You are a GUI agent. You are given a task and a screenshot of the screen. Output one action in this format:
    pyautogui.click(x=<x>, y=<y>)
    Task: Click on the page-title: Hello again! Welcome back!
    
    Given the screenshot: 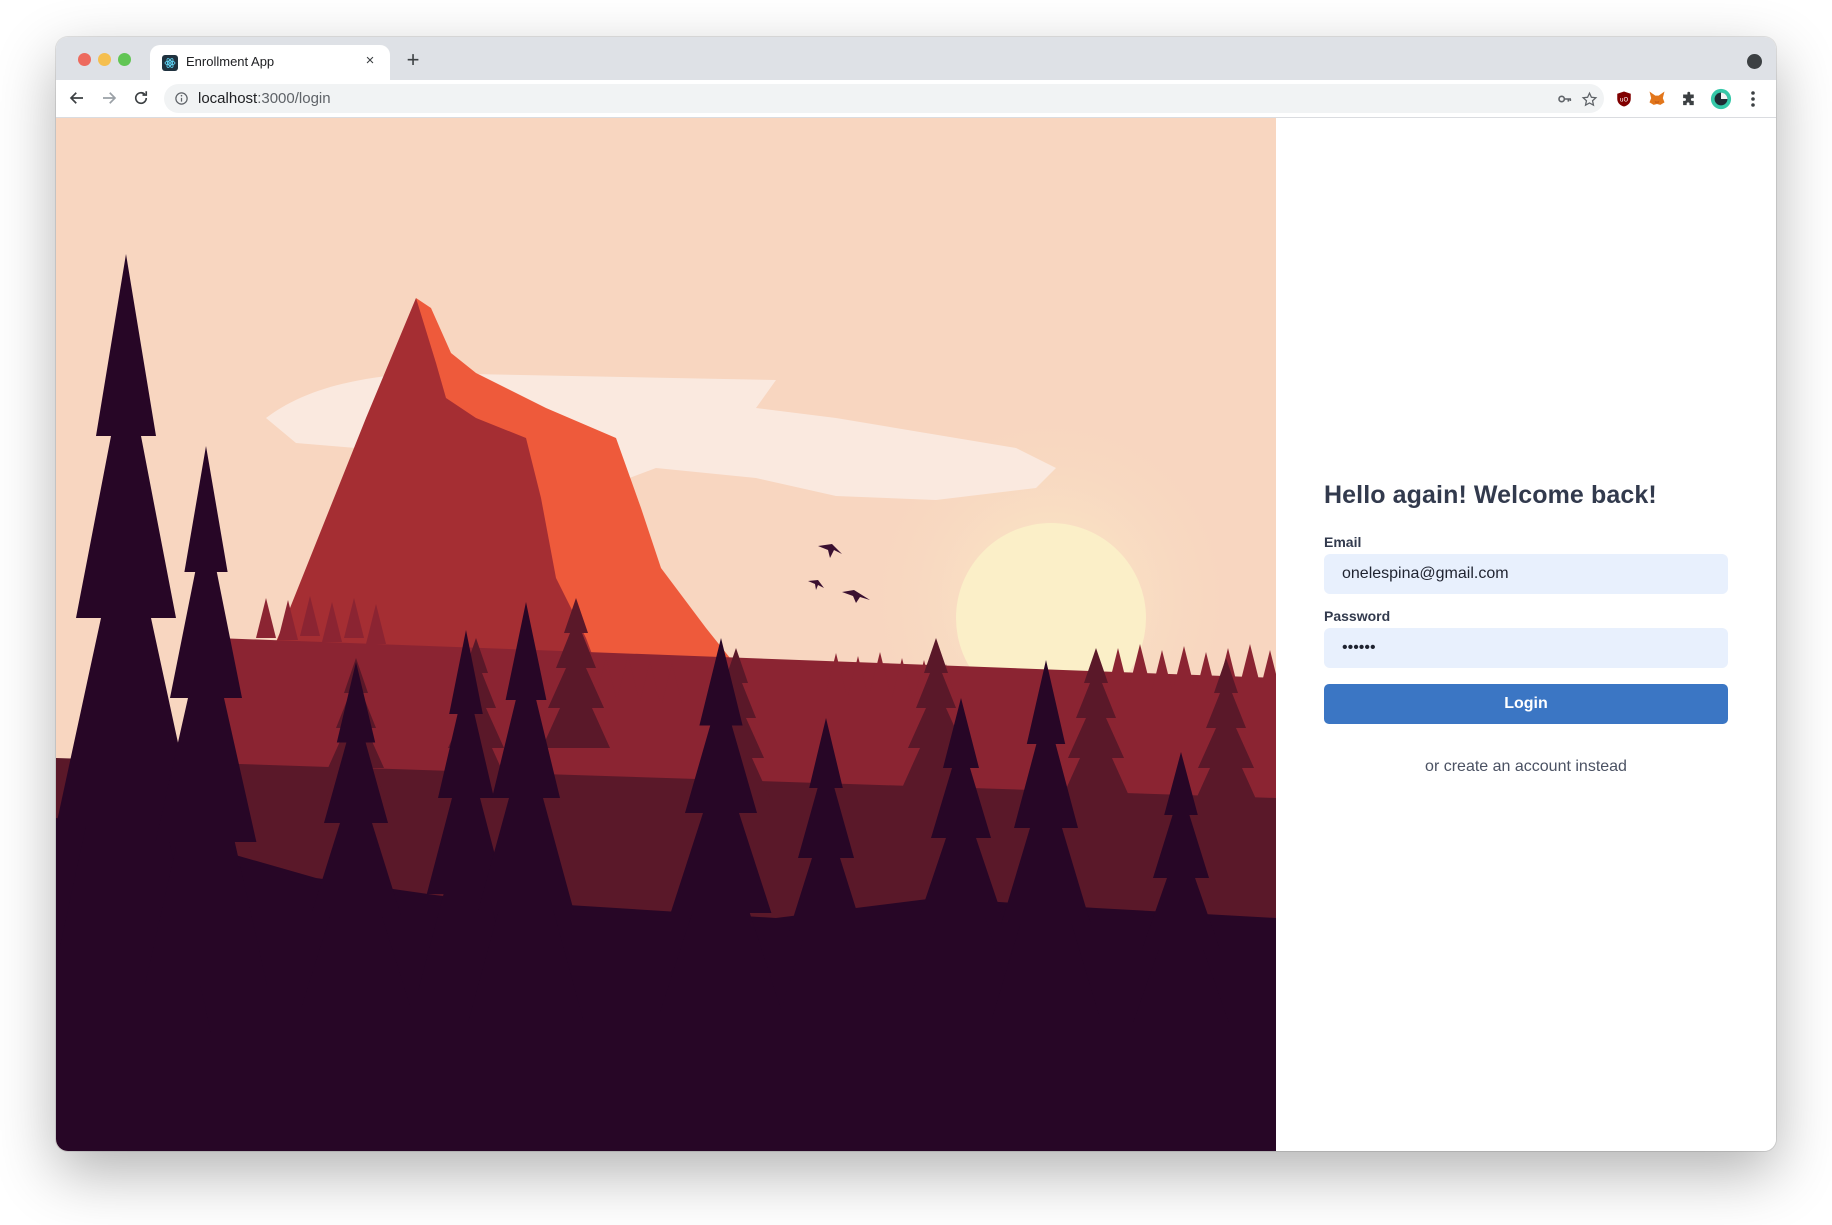 What is the action you would take?
    pyautogui.click(x=1490, y=495)
    